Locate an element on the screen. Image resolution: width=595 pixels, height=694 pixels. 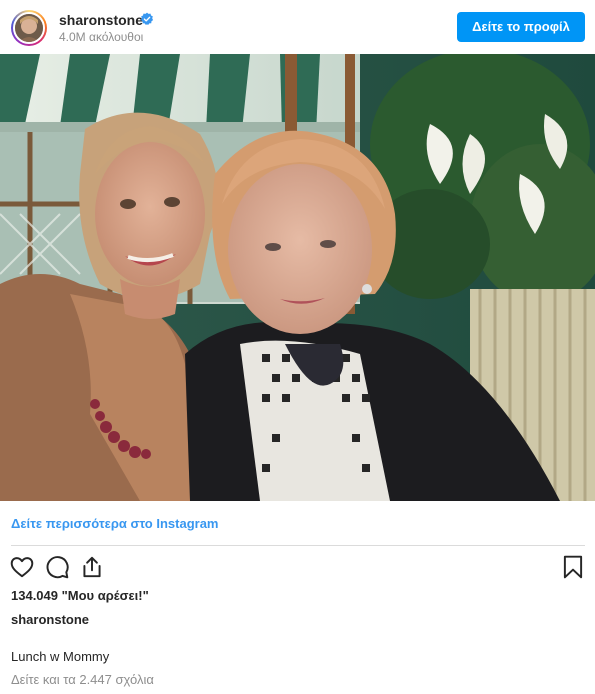
comment-icon is located at coordinates (57, 567).